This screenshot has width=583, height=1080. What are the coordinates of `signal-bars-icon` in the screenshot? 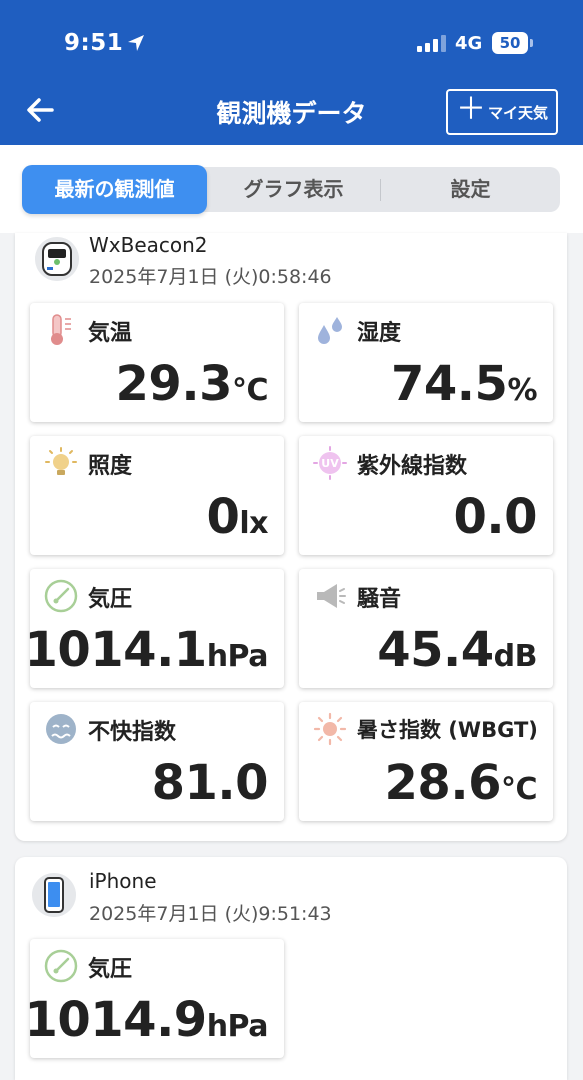 It's located at (431, 43).